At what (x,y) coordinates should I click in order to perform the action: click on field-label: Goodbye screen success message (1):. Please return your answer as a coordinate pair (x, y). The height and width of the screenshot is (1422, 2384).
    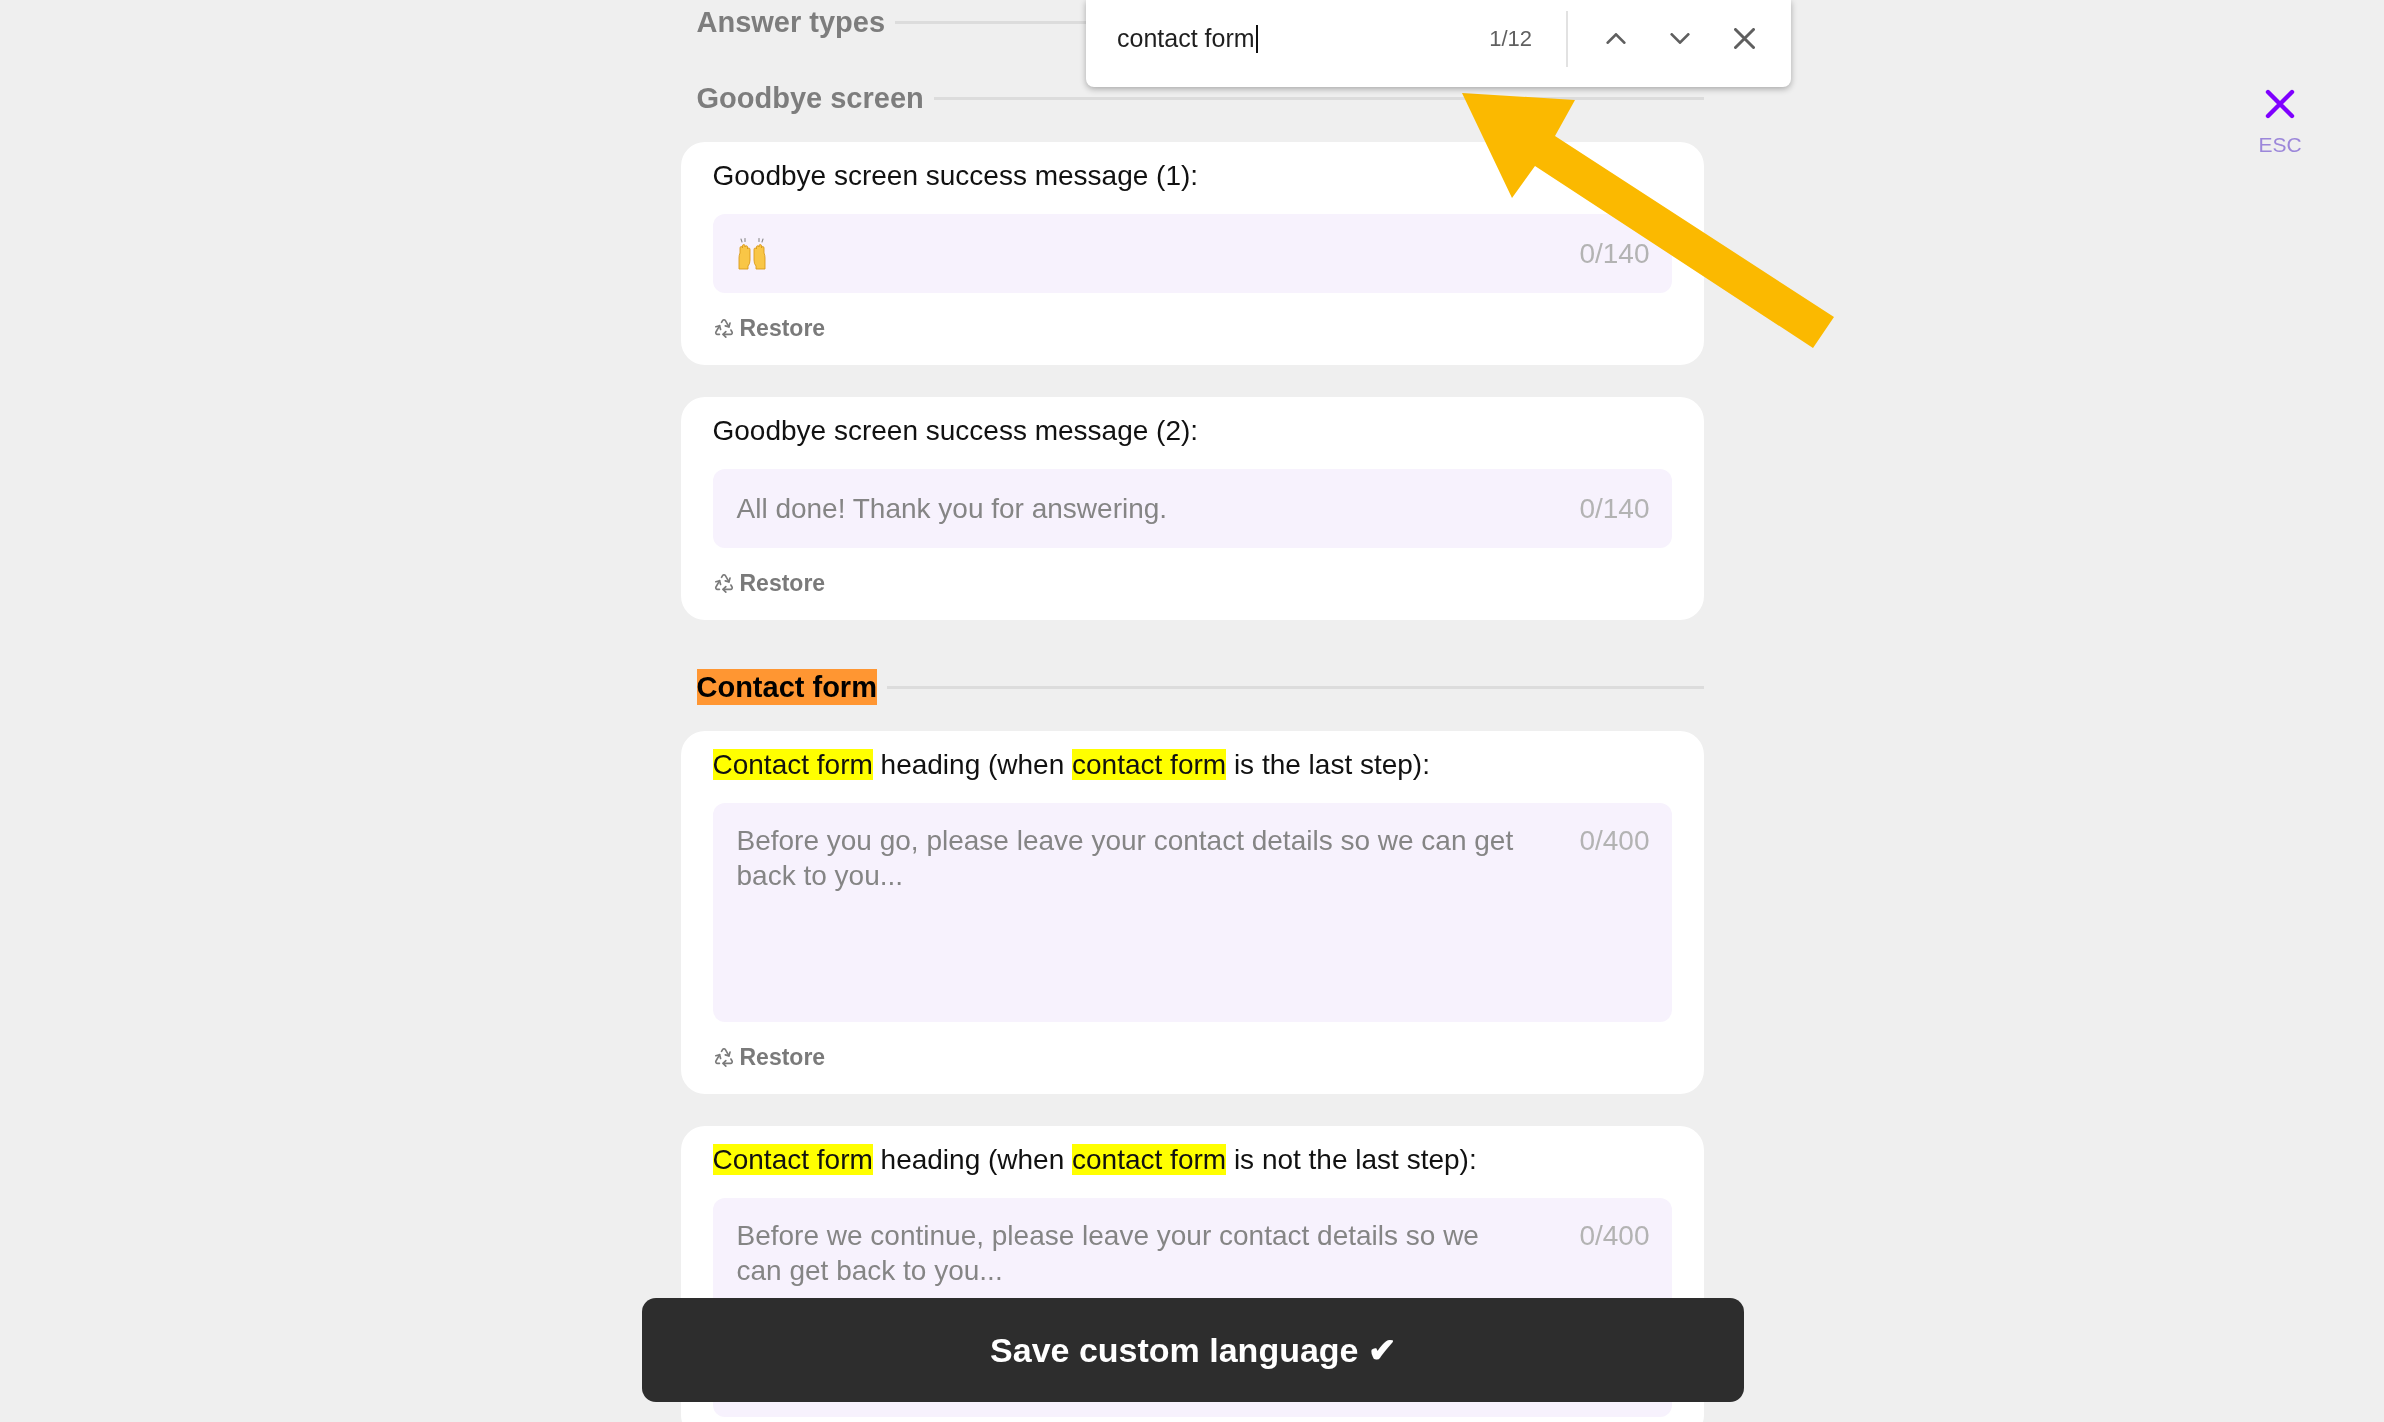
    Looking at the image, I should click on (956, 176).